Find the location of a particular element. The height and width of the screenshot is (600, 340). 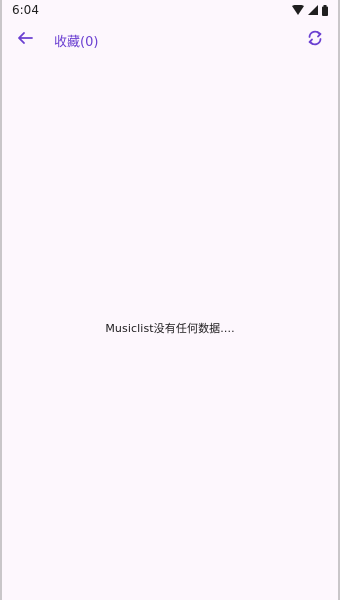

wifi-icon is located at coordinates (298, 10).